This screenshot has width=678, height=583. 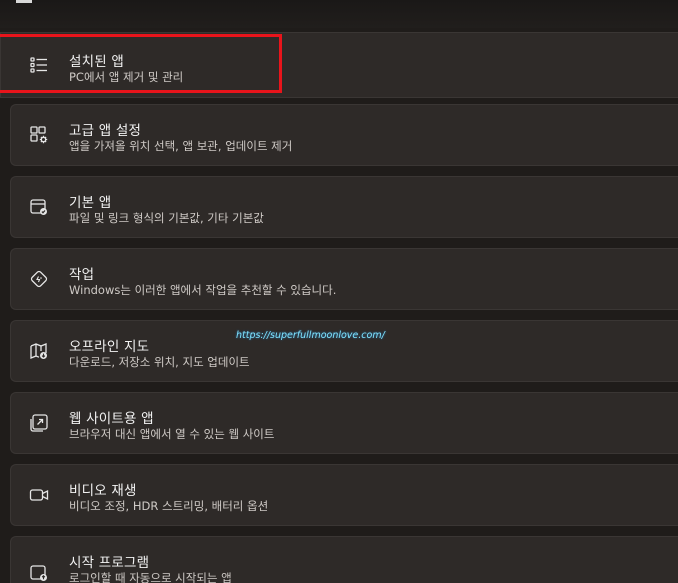 What do you see at coordinates (39, 135) in the screenshot?
I see `app-settings-icon` at bounding box center [39, 135].